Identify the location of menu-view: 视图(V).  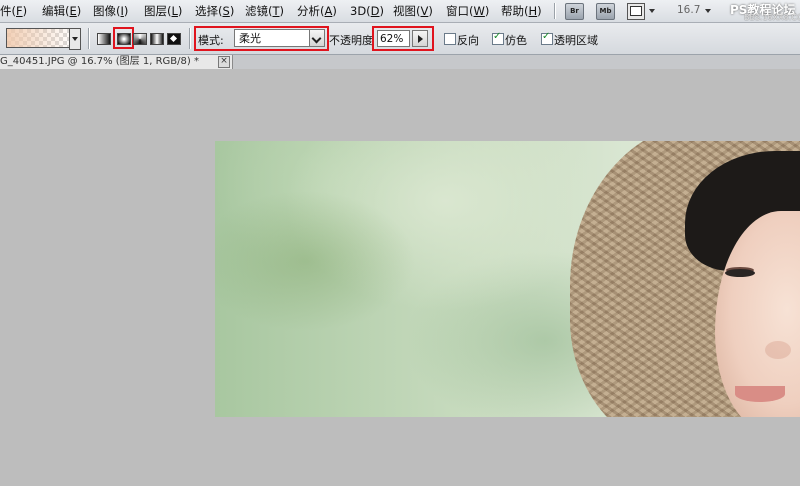
(413, 11).